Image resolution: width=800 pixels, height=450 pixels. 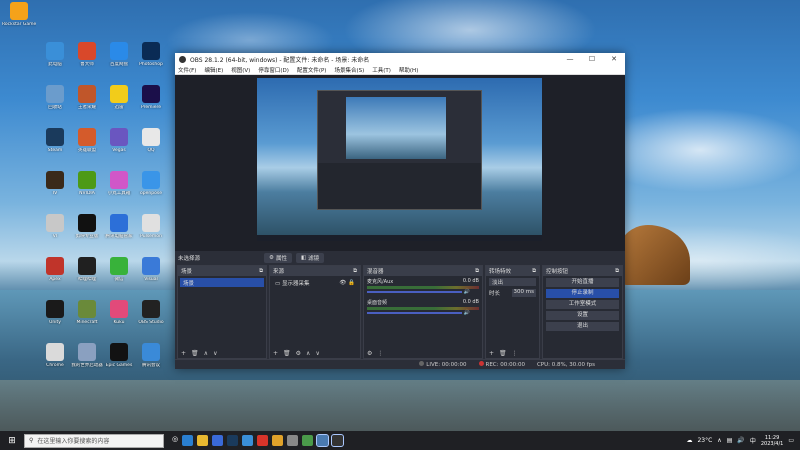 What do you see at coordinates (582, 315) in the screenshot?
I see `control-button: 设置` at bounding box center [582, 315].